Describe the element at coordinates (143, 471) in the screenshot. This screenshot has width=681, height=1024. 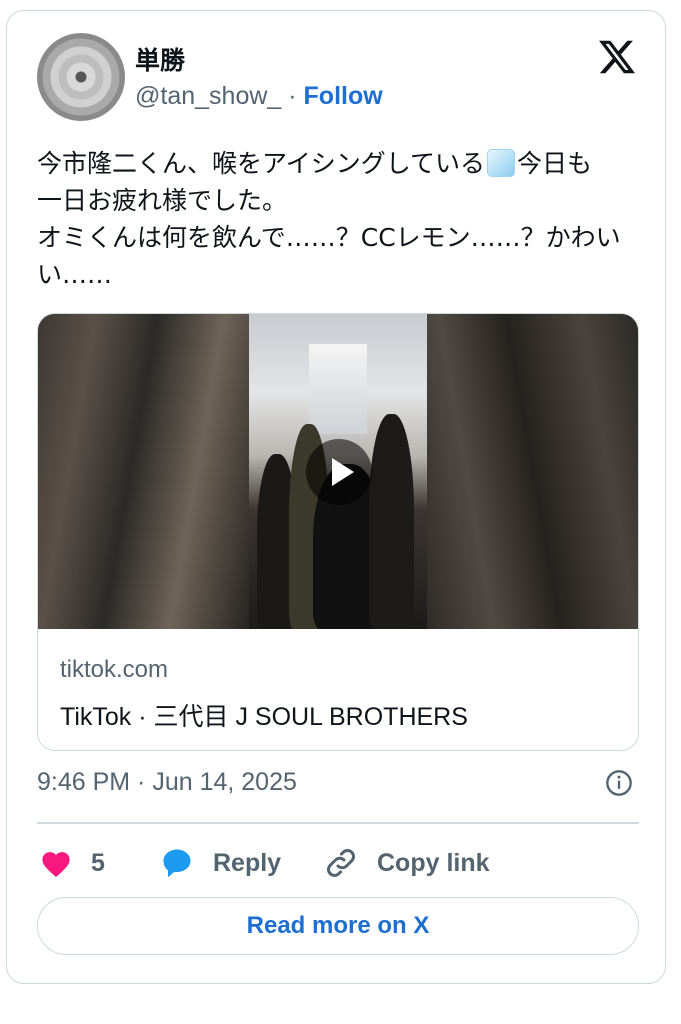
I see `video-blur-left` at that location.